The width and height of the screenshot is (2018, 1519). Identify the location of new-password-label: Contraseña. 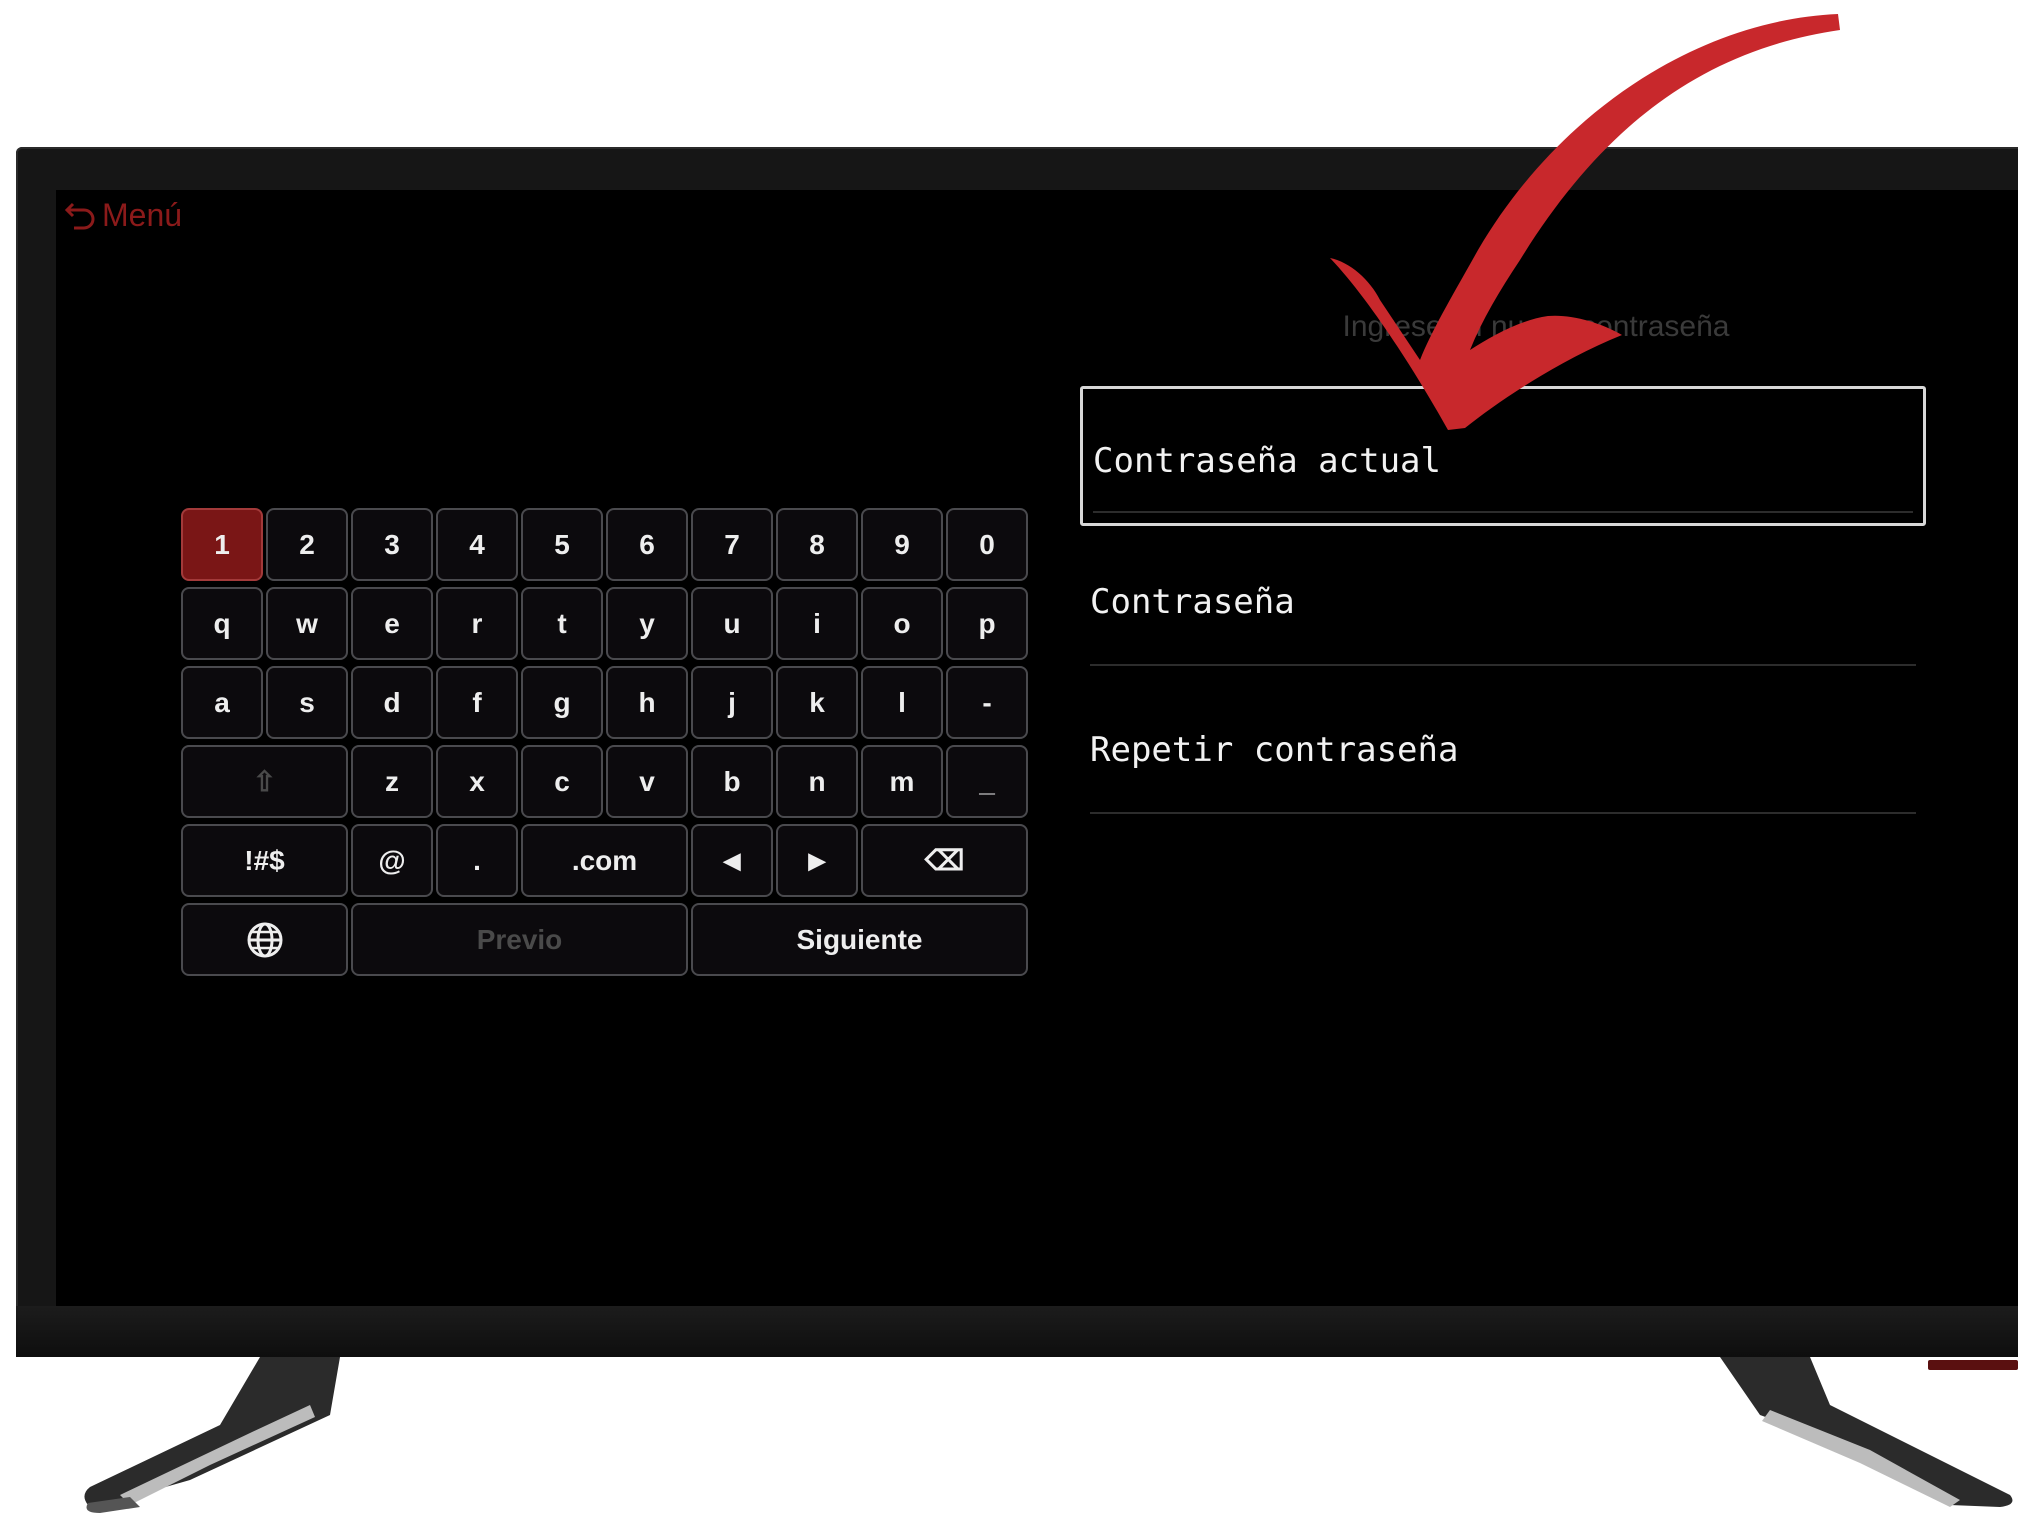
(1192, 602).